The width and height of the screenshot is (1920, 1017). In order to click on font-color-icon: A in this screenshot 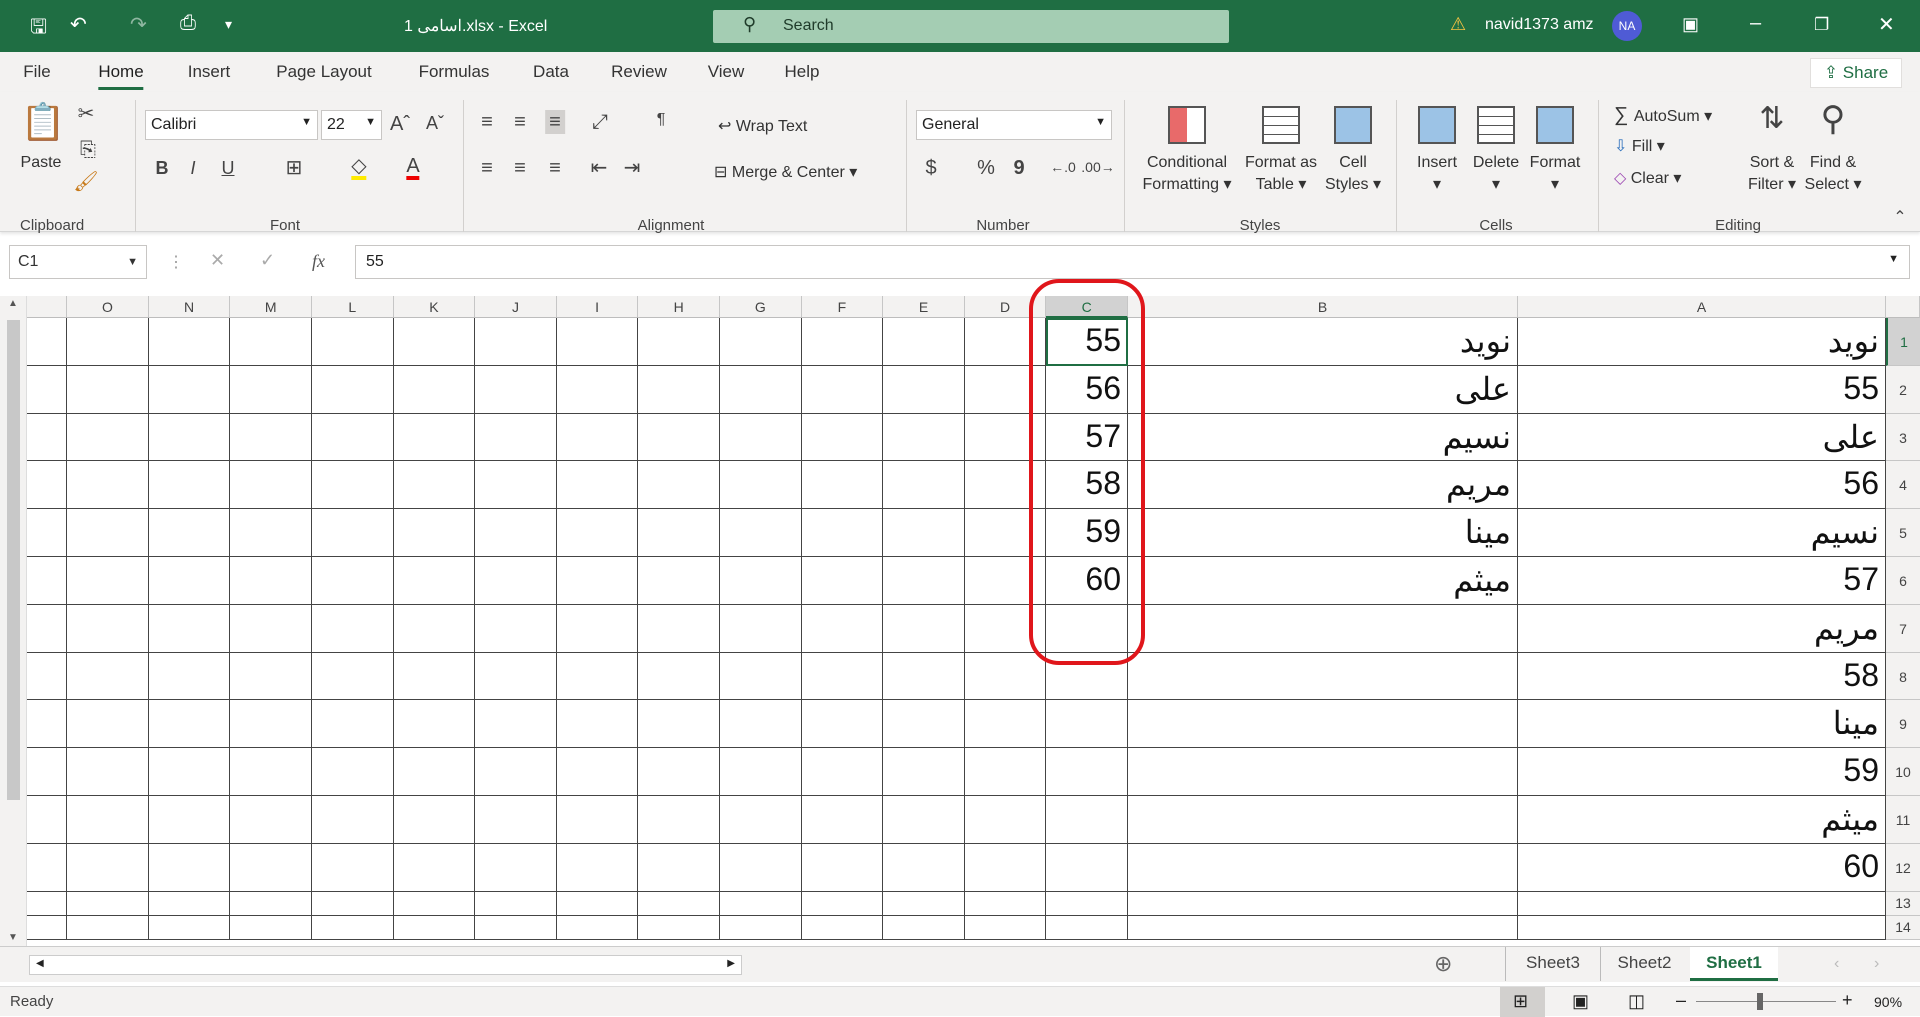, I will do `click(413, 168)`.